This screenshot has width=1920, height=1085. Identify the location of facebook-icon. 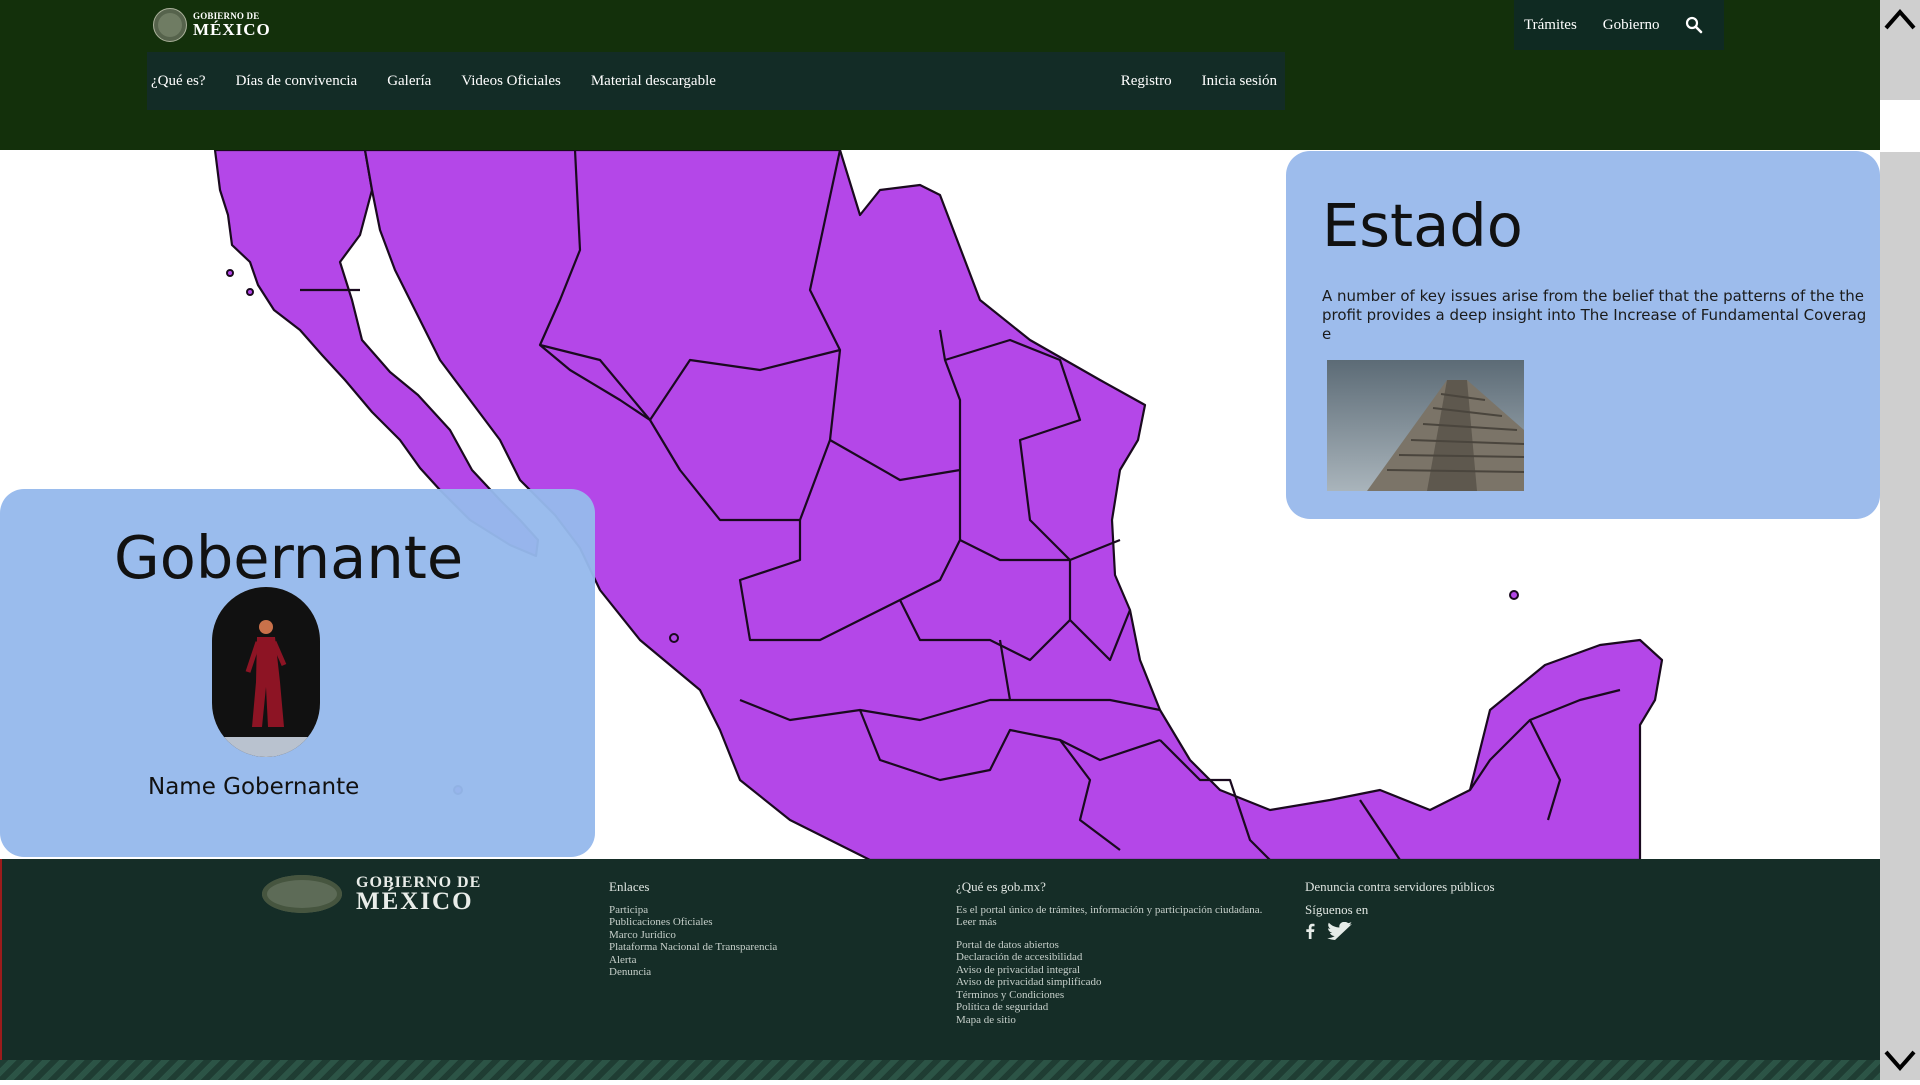
(1310, 933).